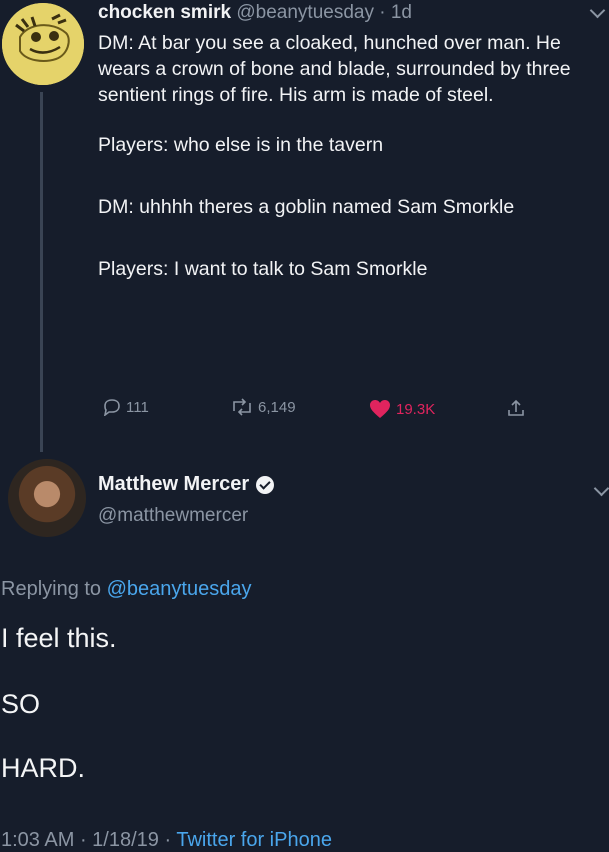 This screenshot has width=609, height=852. Describe the element at coordinates (41, 272) in the screenshot. I see `thread-connector-line` at that location.